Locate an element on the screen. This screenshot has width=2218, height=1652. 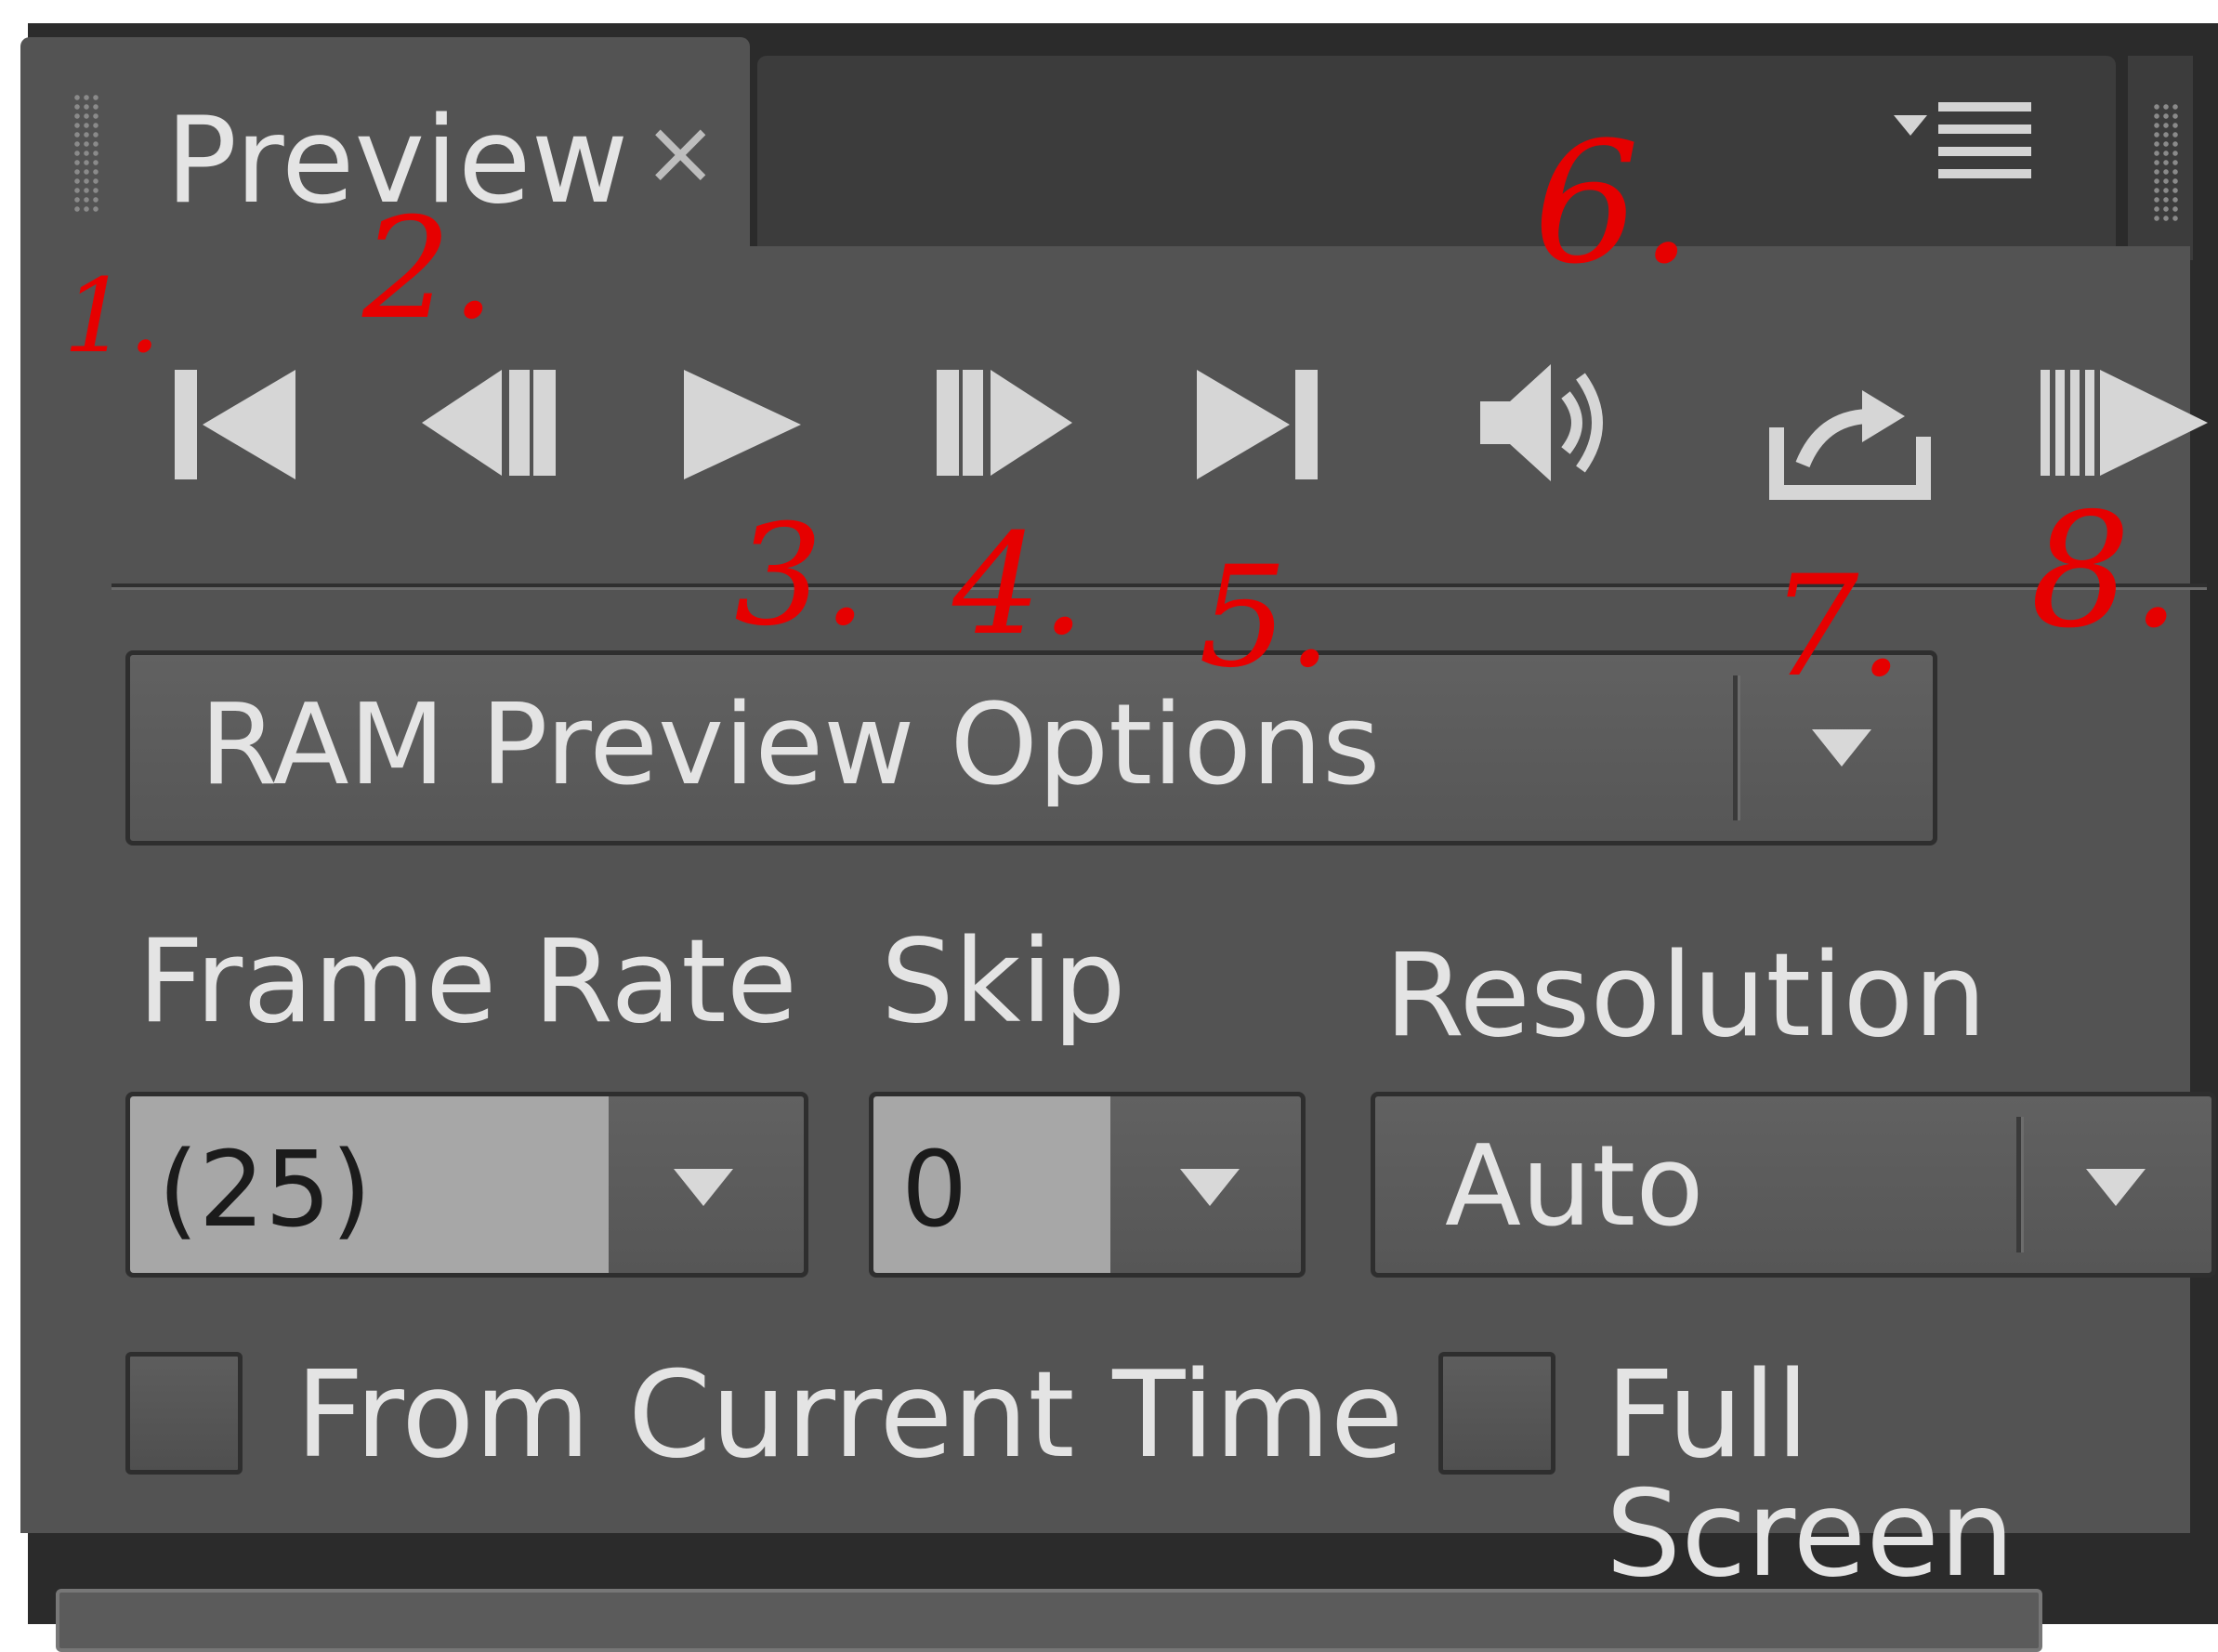
next-frame-button is located at coordinates (1003, 422).